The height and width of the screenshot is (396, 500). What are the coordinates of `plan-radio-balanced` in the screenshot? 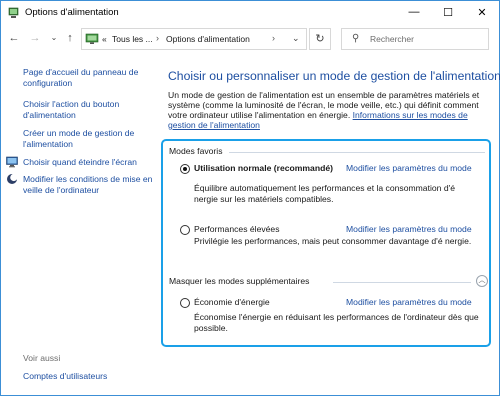 It's located at (185, 169).